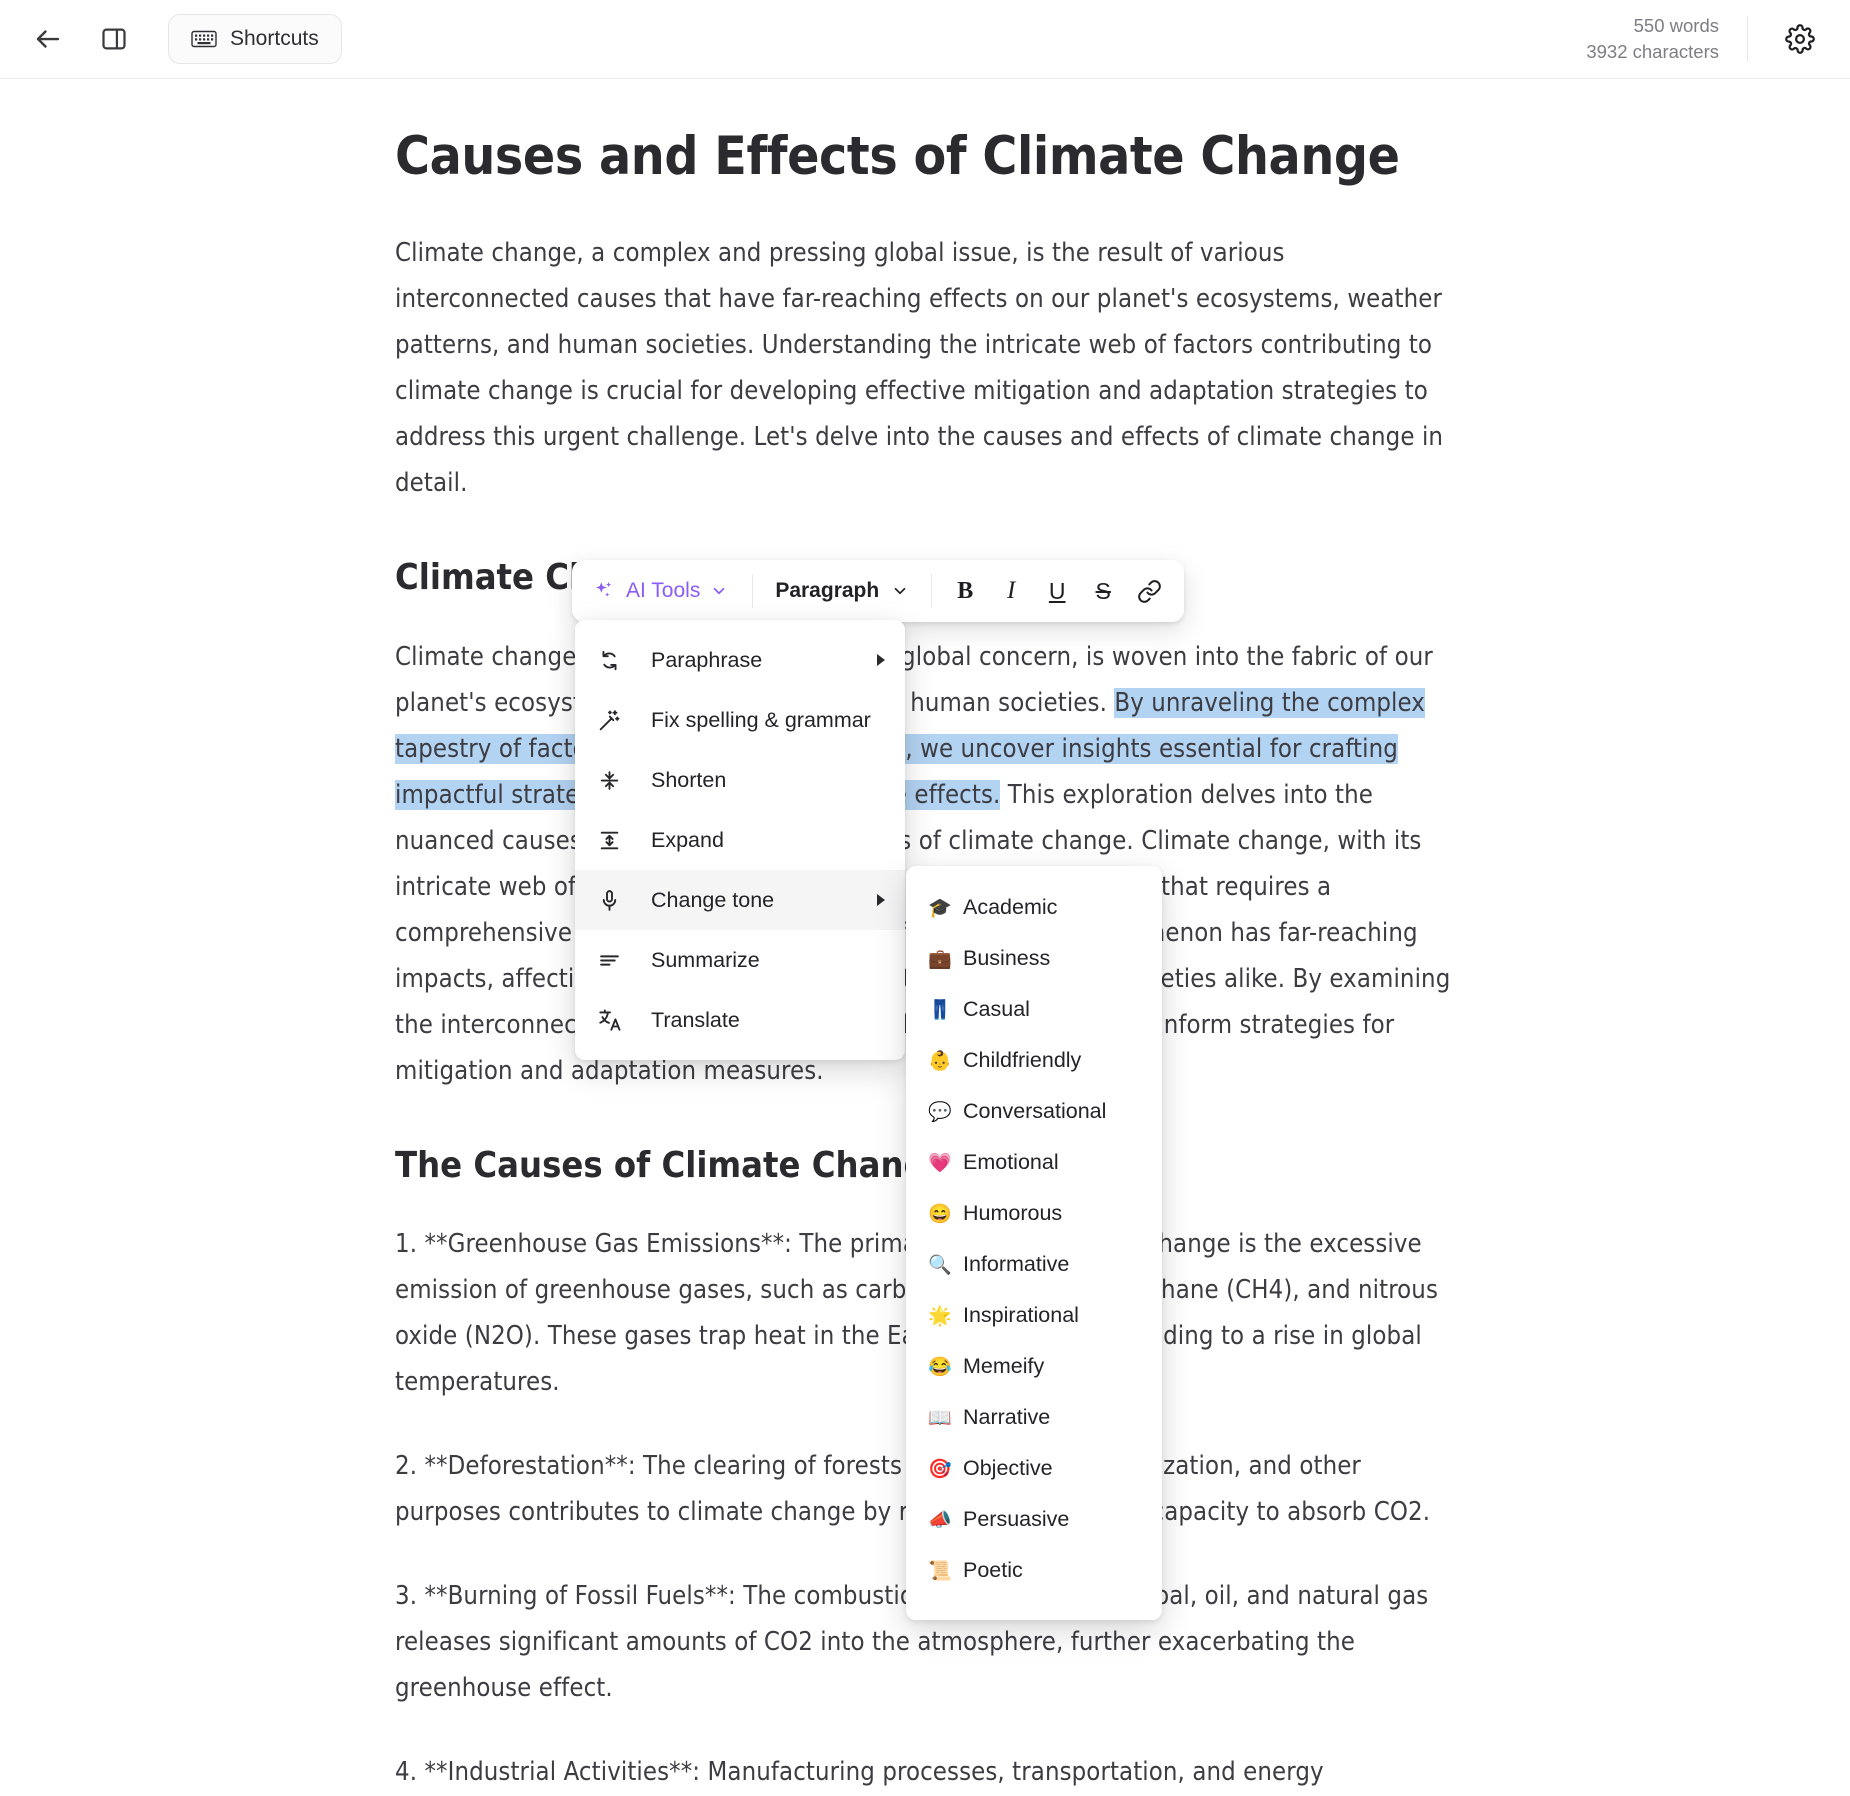 This screenshot has width=1850, height=1796. I want to click on menu-item-summarize: Summarize, so click(740, 960).